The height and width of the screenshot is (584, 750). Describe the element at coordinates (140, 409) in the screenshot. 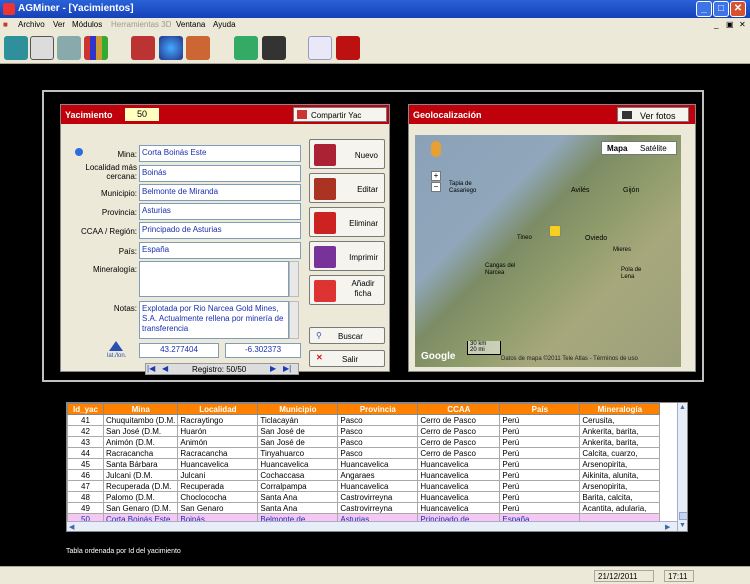

I see `col-mina: Mina` at that location.